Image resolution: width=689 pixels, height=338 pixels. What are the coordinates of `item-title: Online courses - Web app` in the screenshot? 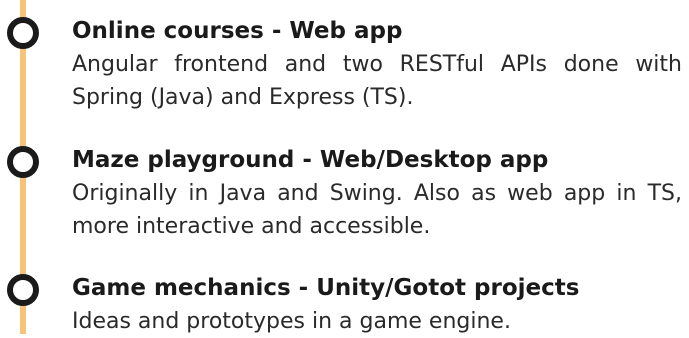 It's located at (237, 31).